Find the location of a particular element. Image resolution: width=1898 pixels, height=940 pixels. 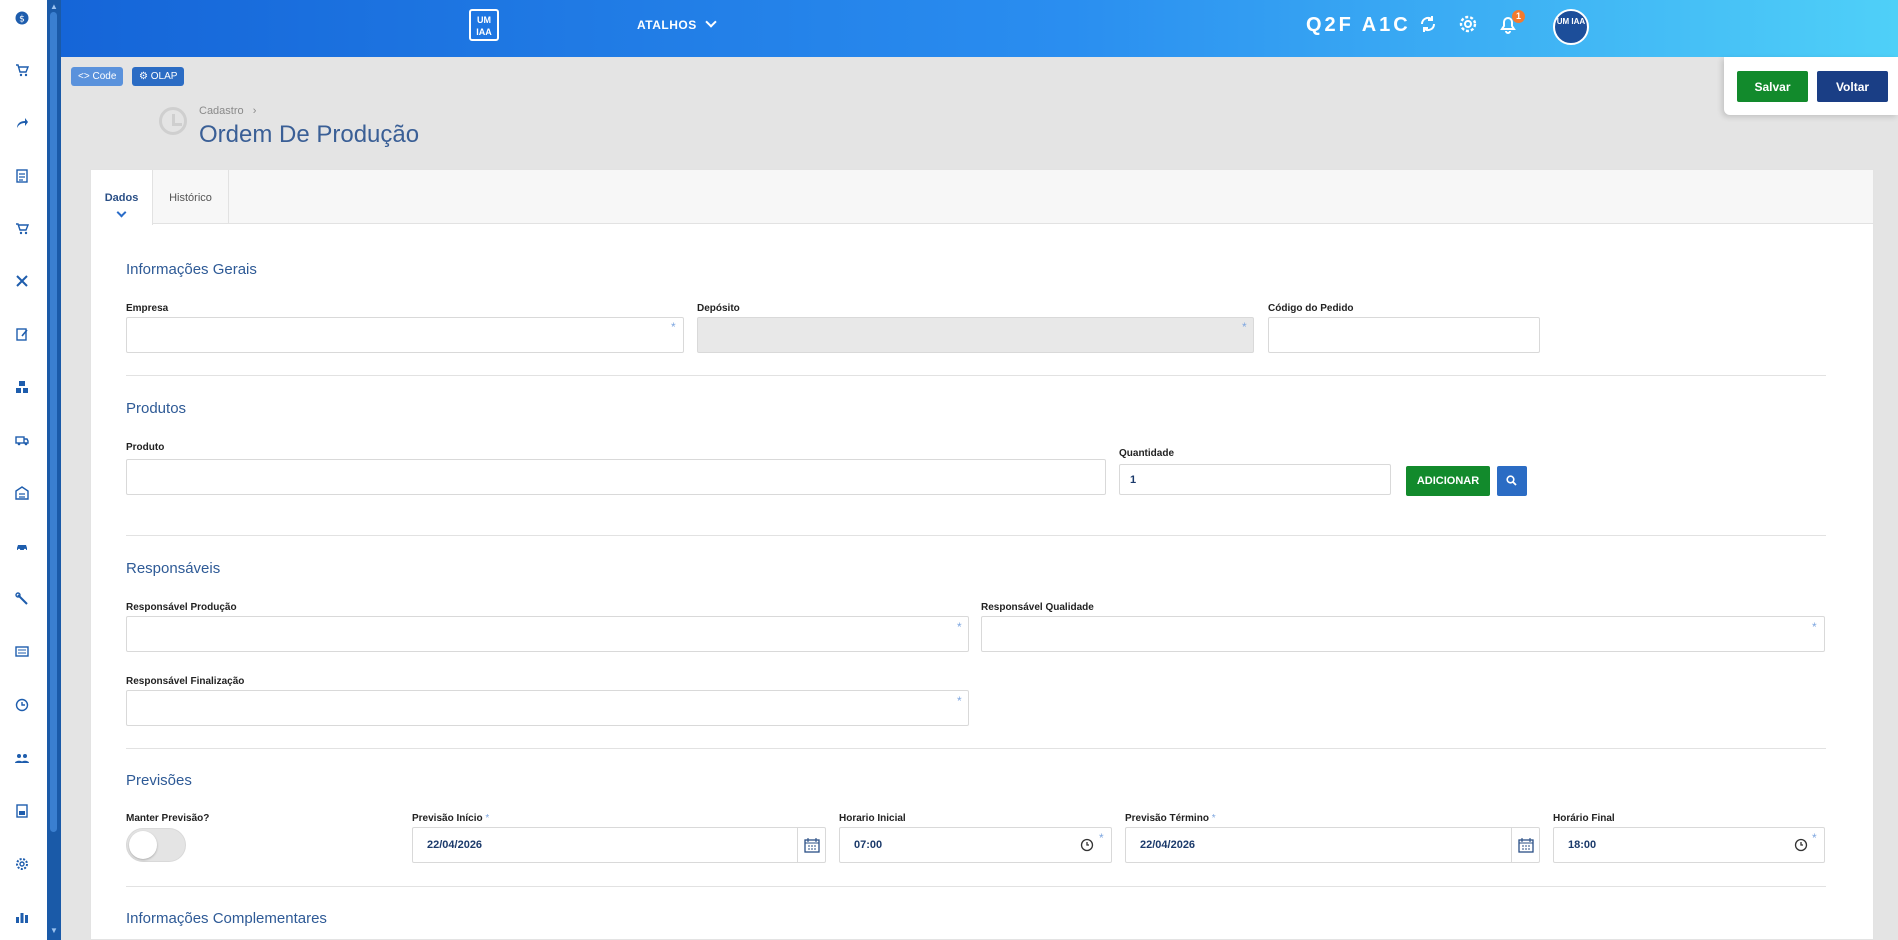

responsavel-producao-field is located at coordinates (547, 634).